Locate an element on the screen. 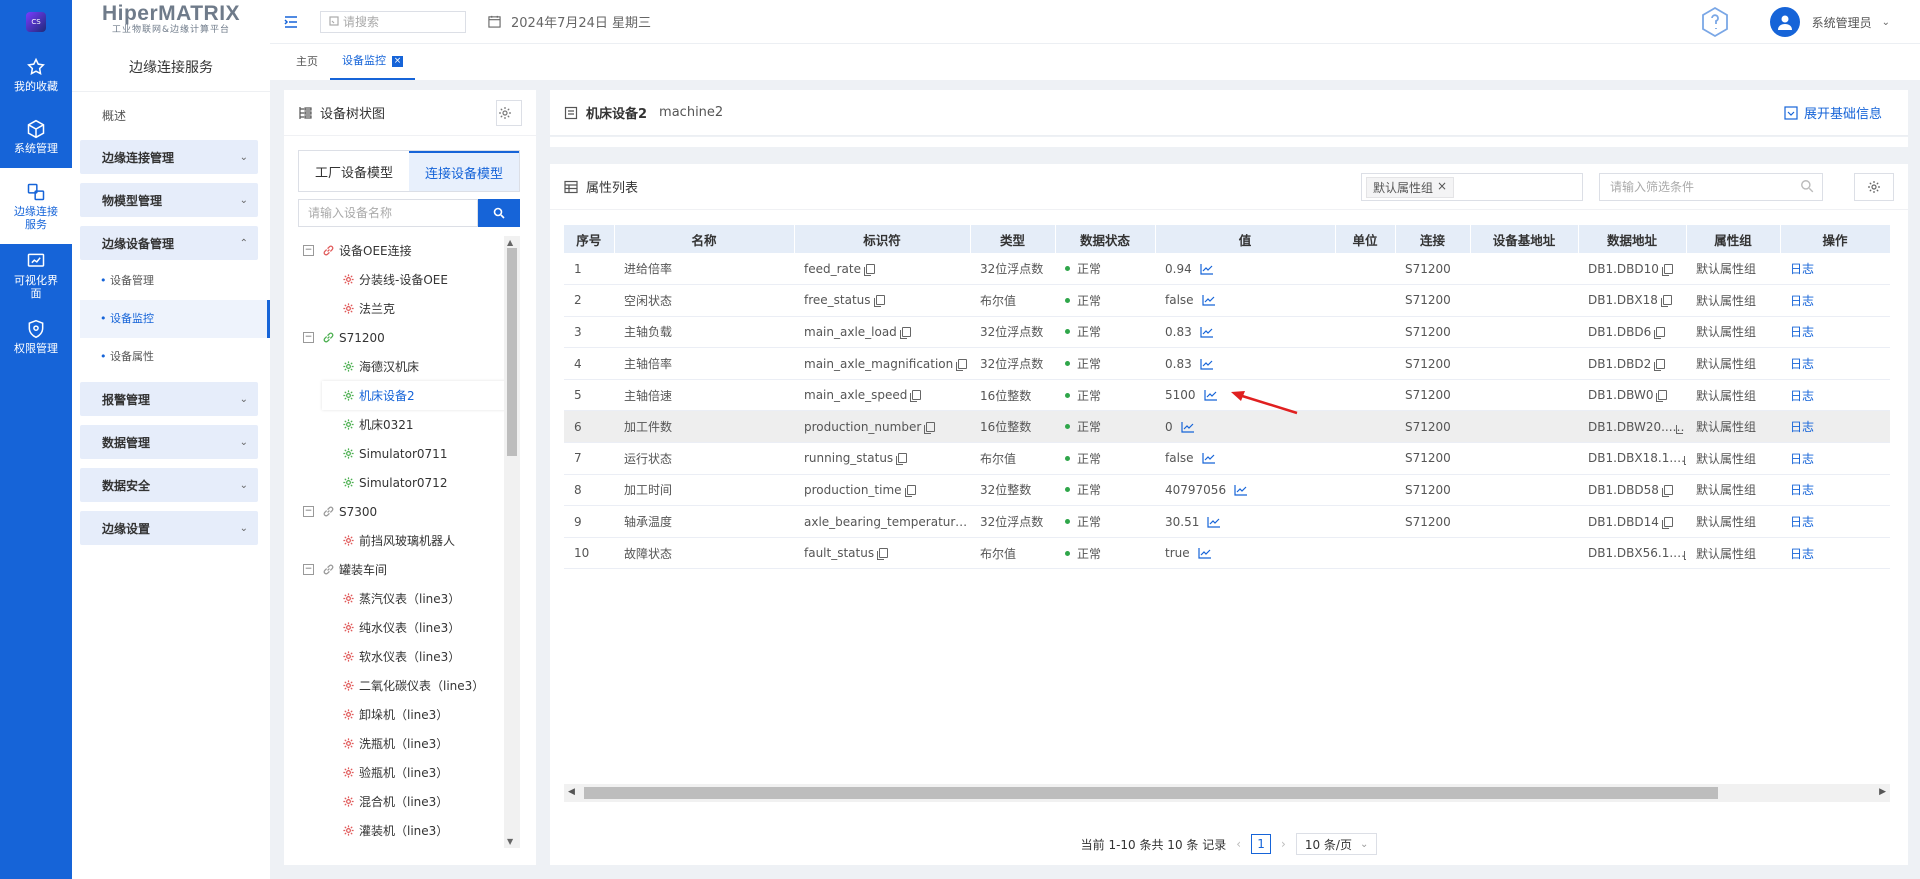 The height and width of the screenshot is (879, 1920). tree-connection-node: − 罐装车间 is located at coordinates (403, 569).